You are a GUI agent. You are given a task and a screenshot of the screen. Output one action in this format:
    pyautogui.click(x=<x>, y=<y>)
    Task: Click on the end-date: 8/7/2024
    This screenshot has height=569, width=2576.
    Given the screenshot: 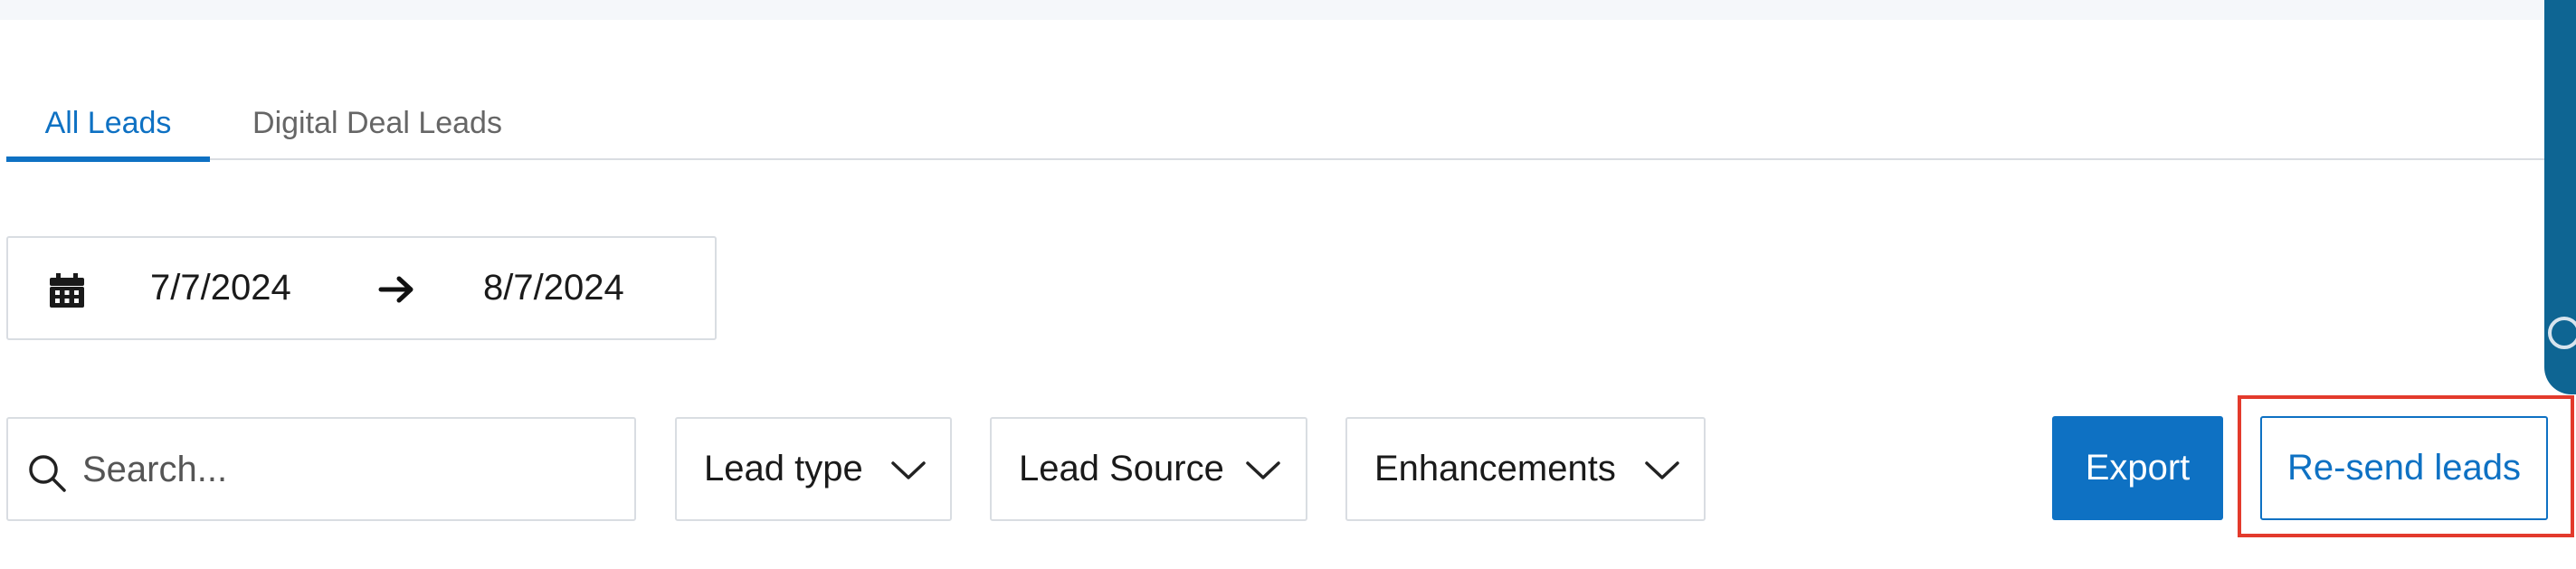 What is the action you would take?
    pyautogui.click(x=554, y=288)
    